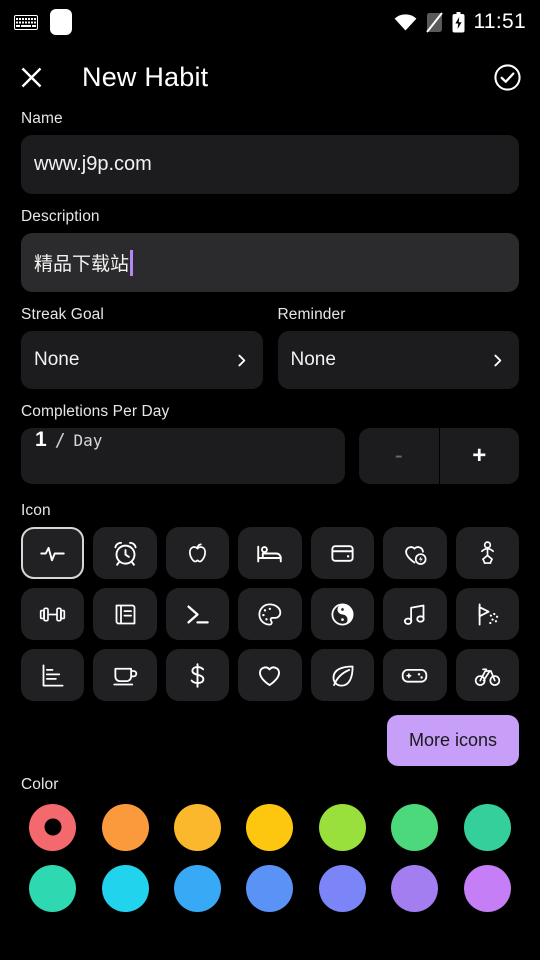 Image resolution: width=540 pixels, height=960 pixels. I want to click on confirm-button, so click(507, 77).